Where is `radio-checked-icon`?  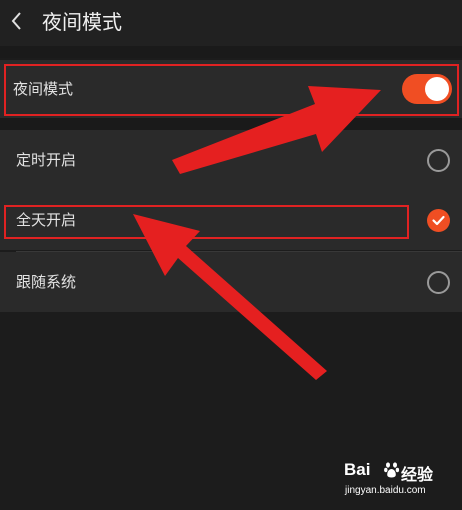
radio-checked-icon is located at coordinates (438, 220).